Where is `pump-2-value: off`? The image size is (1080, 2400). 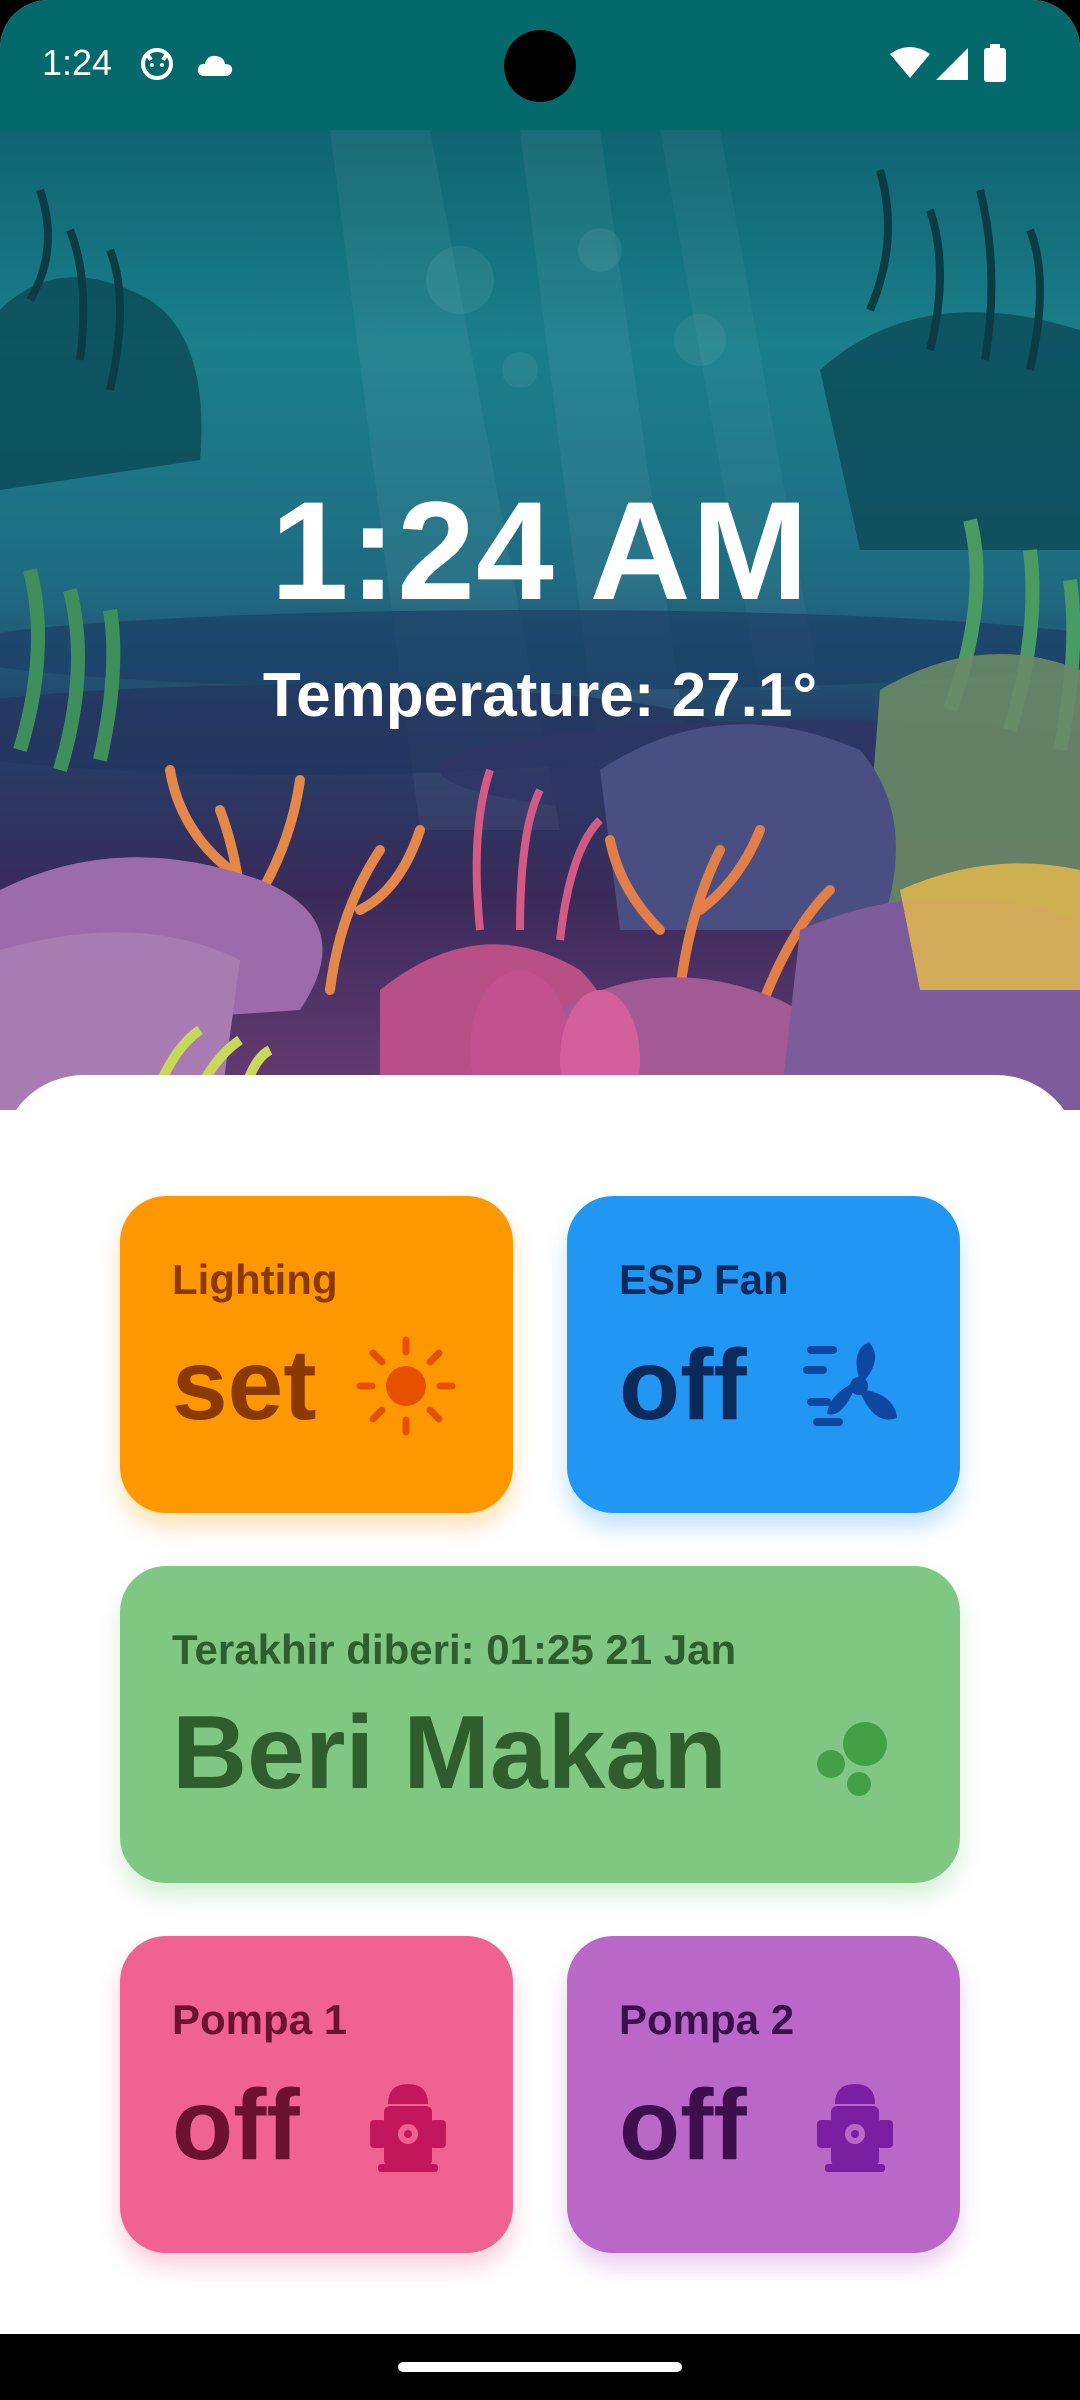 pump-2-value: off is located at coordinates (683, 2125).